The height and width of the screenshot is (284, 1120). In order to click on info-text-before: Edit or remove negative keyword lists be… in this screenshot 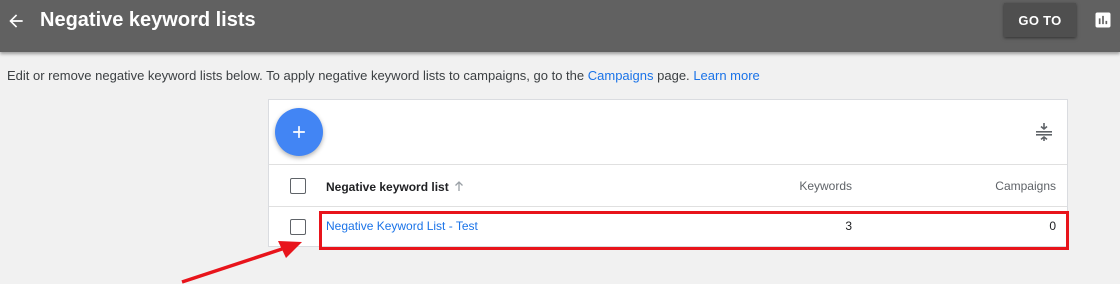, I will do `click(296, 75)`.